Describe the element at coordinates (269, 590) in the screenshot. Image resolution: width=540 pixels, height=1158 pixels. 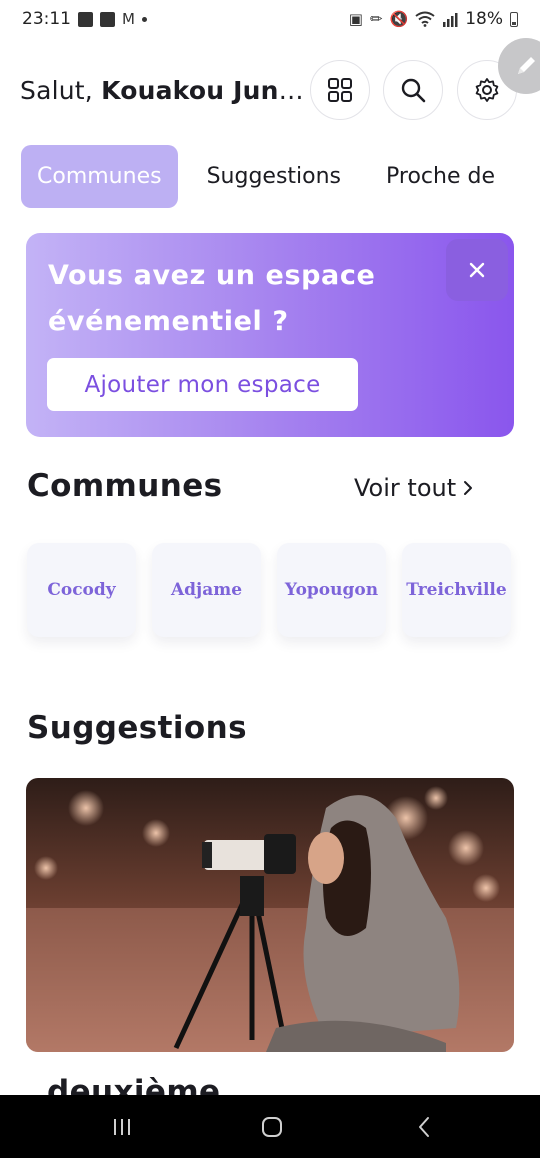
I see `communes-list: Cocody Adjame Yopougon Treichville` at that location.